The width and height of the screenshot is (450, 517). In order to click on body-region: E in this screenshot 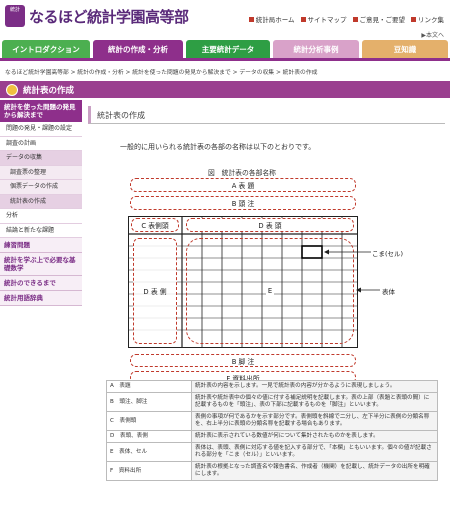, I will do `click(270, 291)`.